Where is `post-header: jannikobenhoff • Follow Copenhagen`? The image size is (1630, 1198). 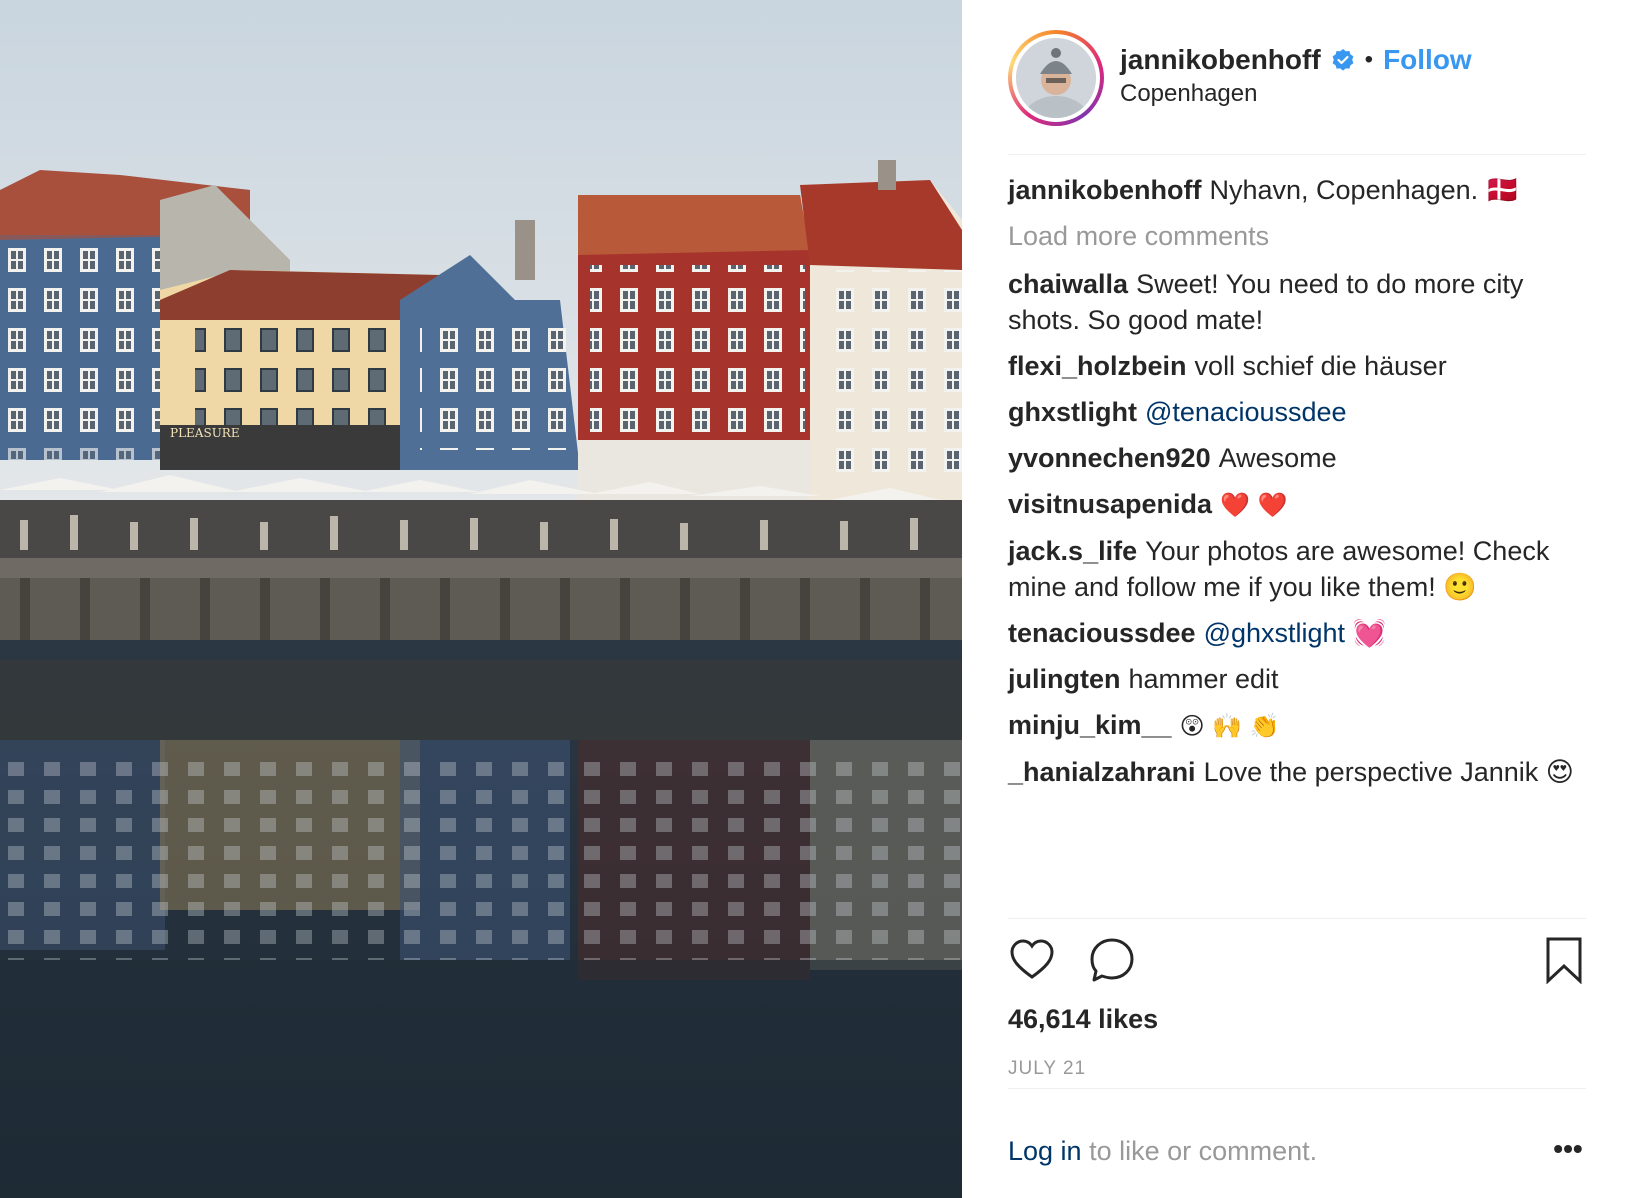
post-header: jannikobenhoff • Follow Copenhagen is located at coordinates (1298, 78).